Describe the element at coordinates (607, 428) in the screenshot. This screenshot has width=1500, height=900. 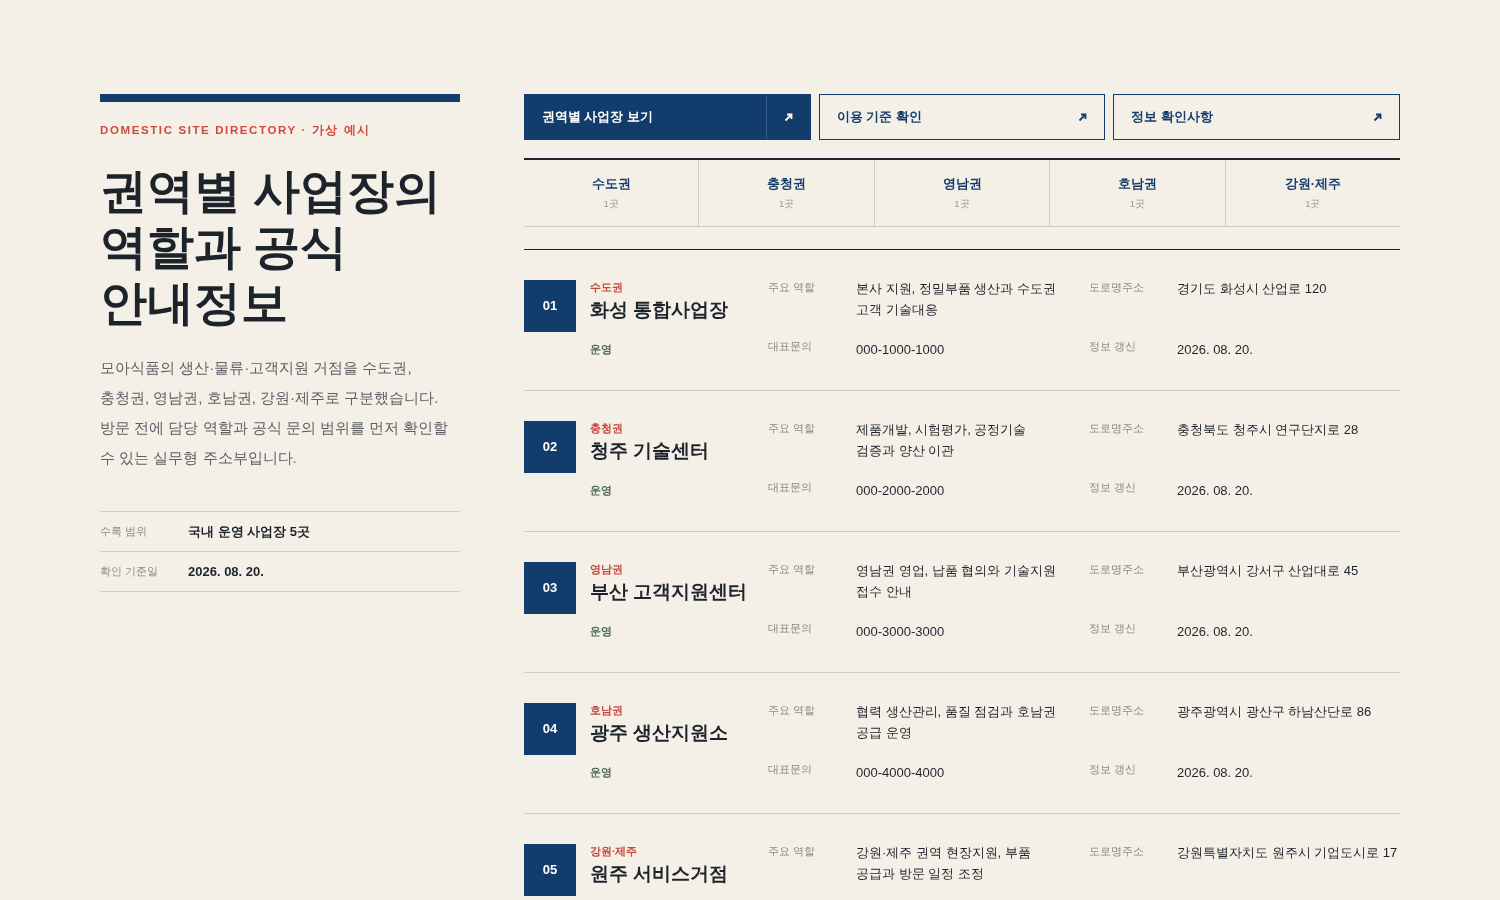
I see `region-label: 충청권` at that location.